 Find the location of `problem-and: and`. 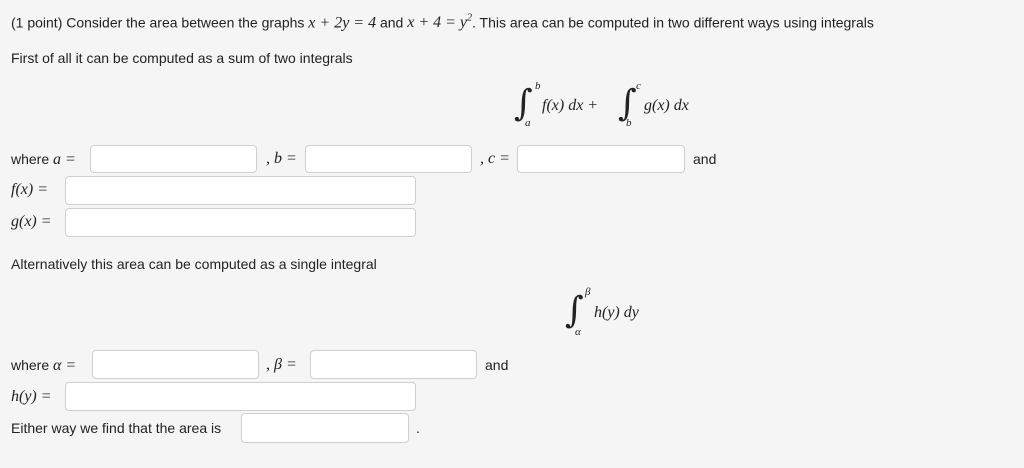

problem-and: and is located at coordinates (391, 22).